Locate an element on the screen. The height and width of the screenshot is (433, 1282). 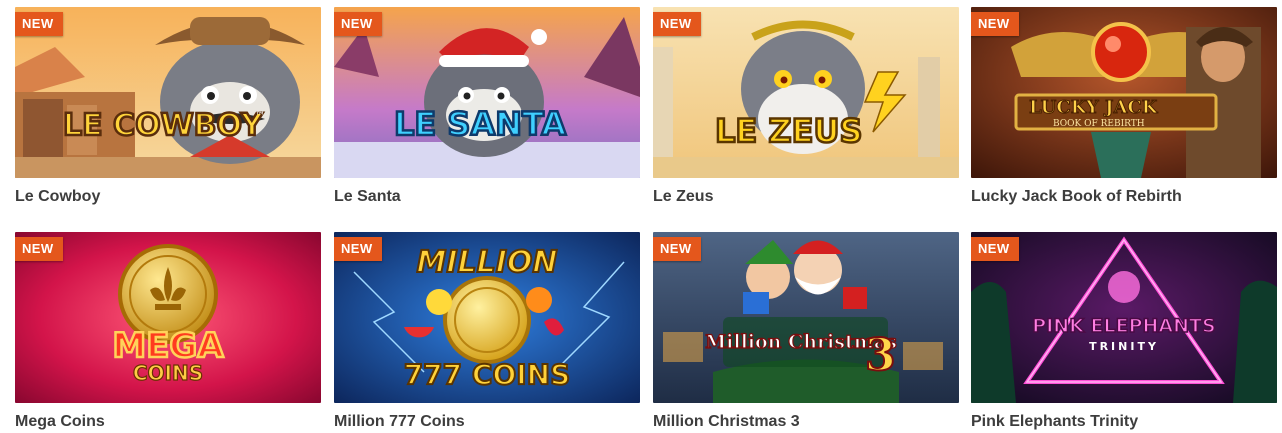
game-thumbnail: PINK ELEPHANTS TRINITY NEW is located at coordinates (1124, 317).